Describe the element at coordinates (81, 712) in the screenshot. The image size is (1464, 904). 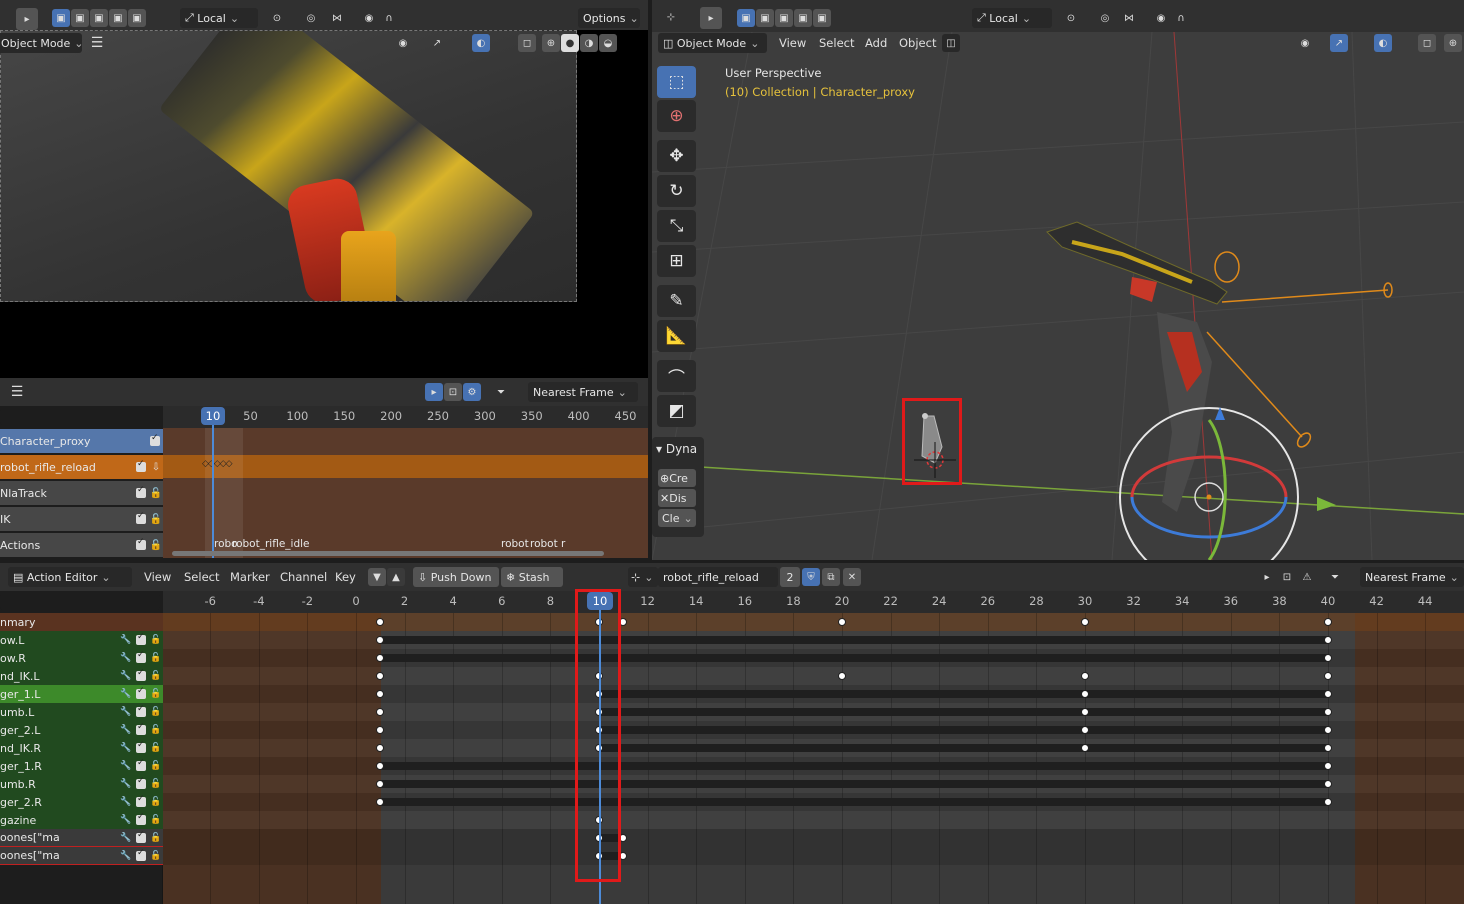
I see `ae-channel-bone: umb.L 🔧 🔓` at that location.